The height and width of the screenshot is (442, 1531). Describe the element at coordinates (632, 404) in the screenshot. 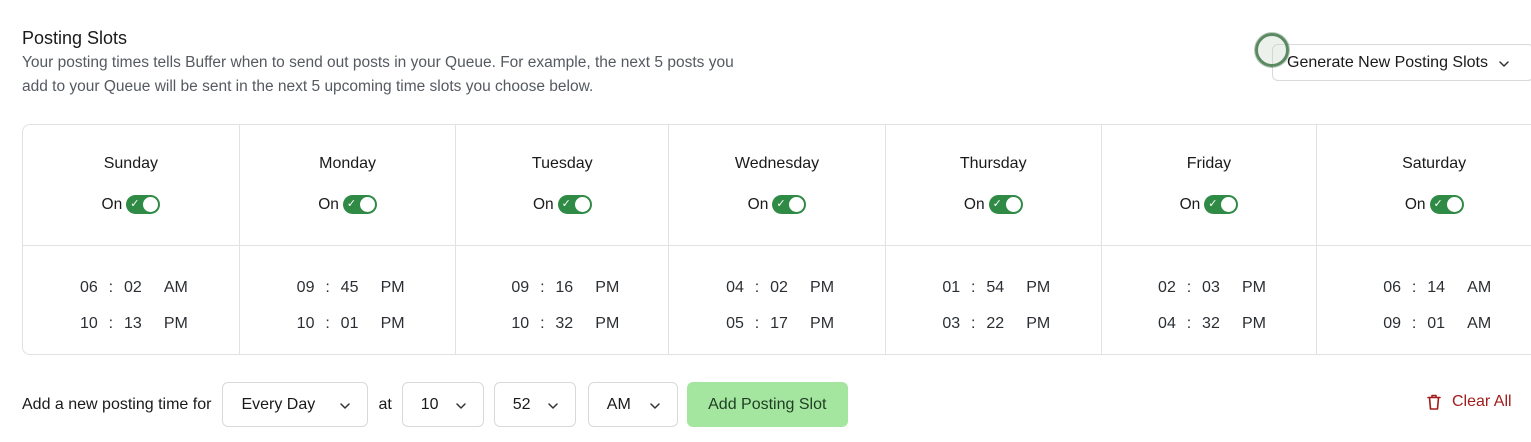

I see `ampm-select: AM` at that location.